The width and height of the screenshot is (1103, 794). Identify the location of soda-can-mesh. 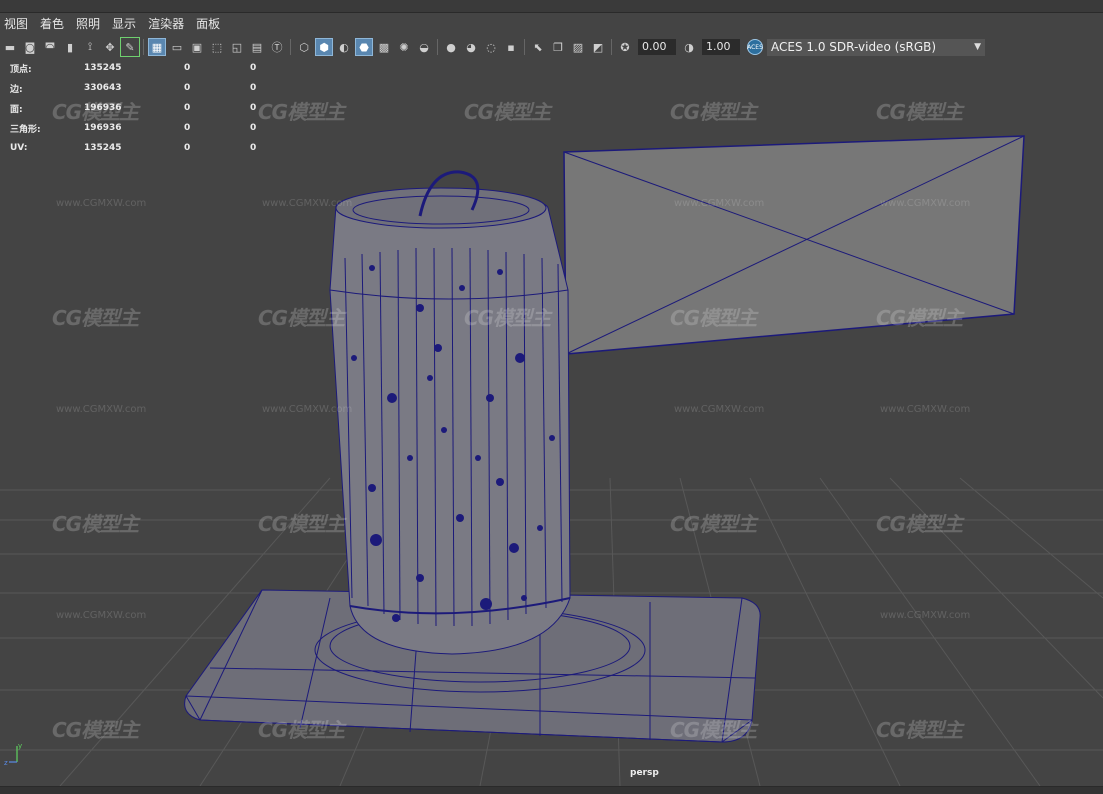
(450, 412).